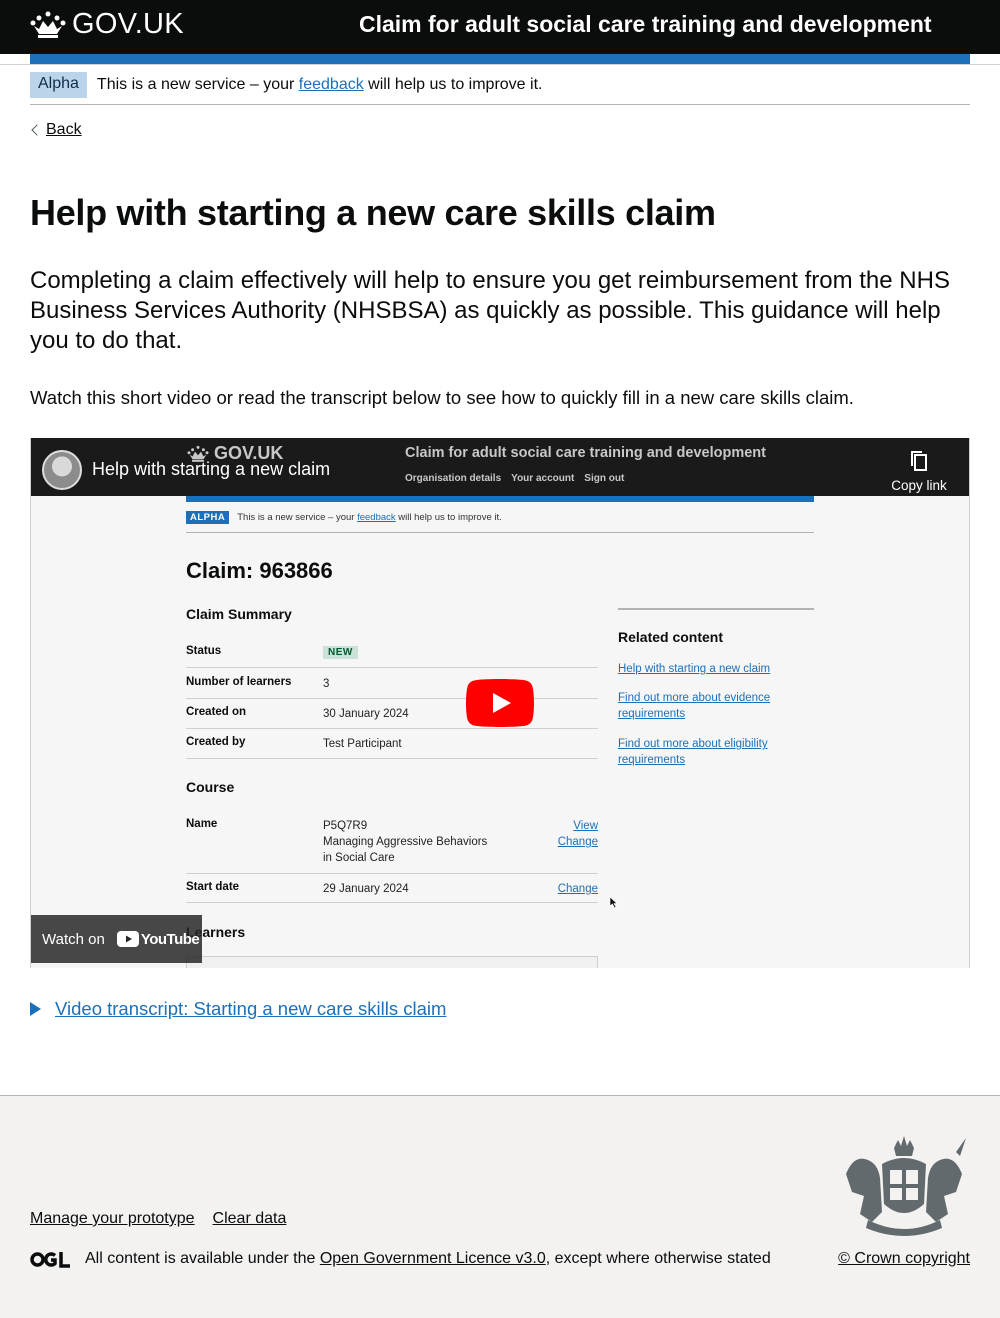 Image resolution: width=1000 pixels, height=1318 pixels. Describe the element at coordinates (58, 85) in the screenshot. I see `phase-tag: Alpha` at that location.